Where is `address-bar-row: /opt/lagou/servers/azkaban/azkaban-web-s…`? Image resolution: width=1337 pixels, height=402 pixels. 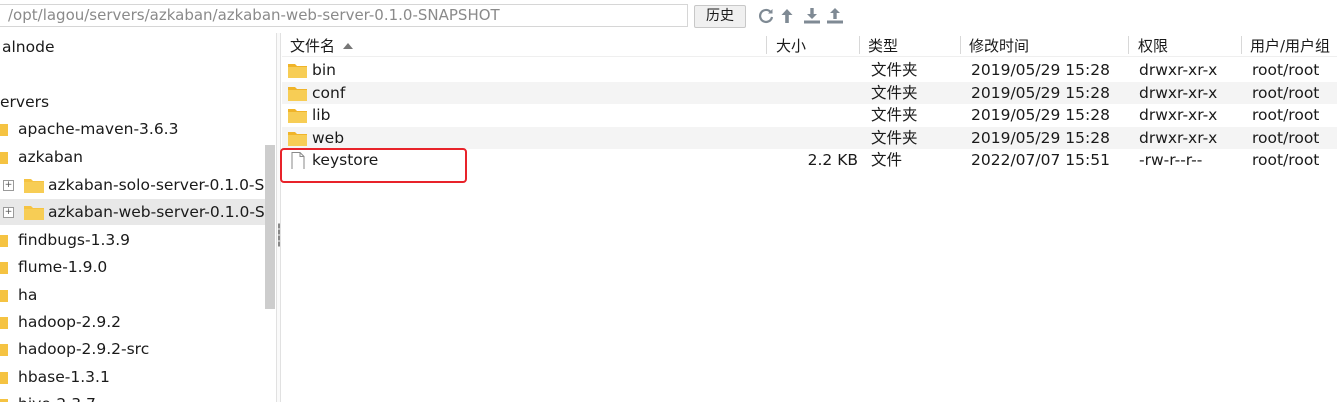
address-bar-row: /opt/lagou/servers/azkaban/azkaban-web-s… is located at coordinates (668, 16).